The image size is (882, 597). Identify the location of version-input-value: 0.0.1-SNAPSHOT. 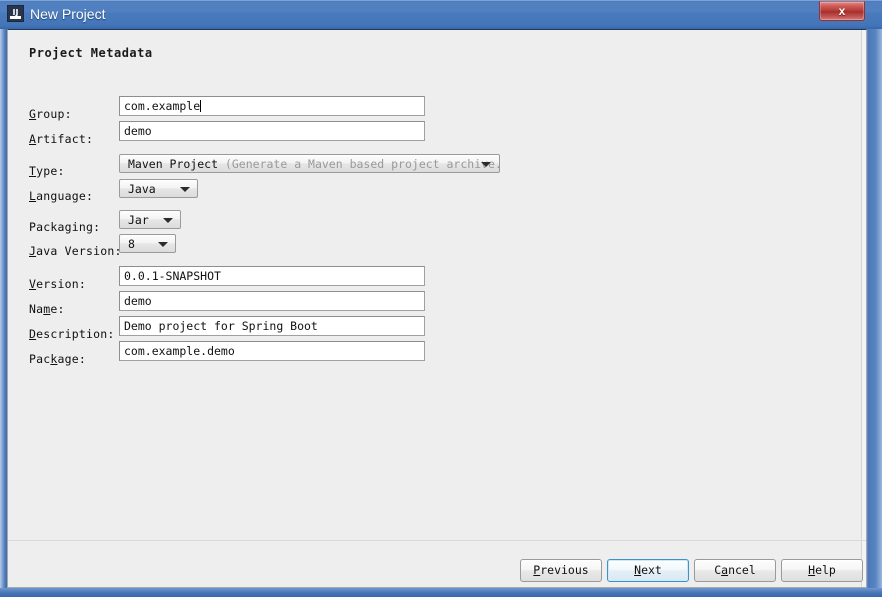
(172, 276).